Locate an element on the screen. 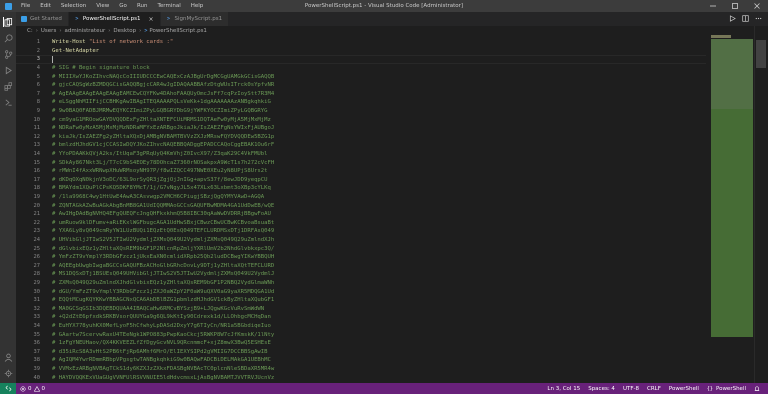 This screenshot has height=394, width=768. cmdlet-token: Get-NetAdapter is located at coordinates (76, 50).